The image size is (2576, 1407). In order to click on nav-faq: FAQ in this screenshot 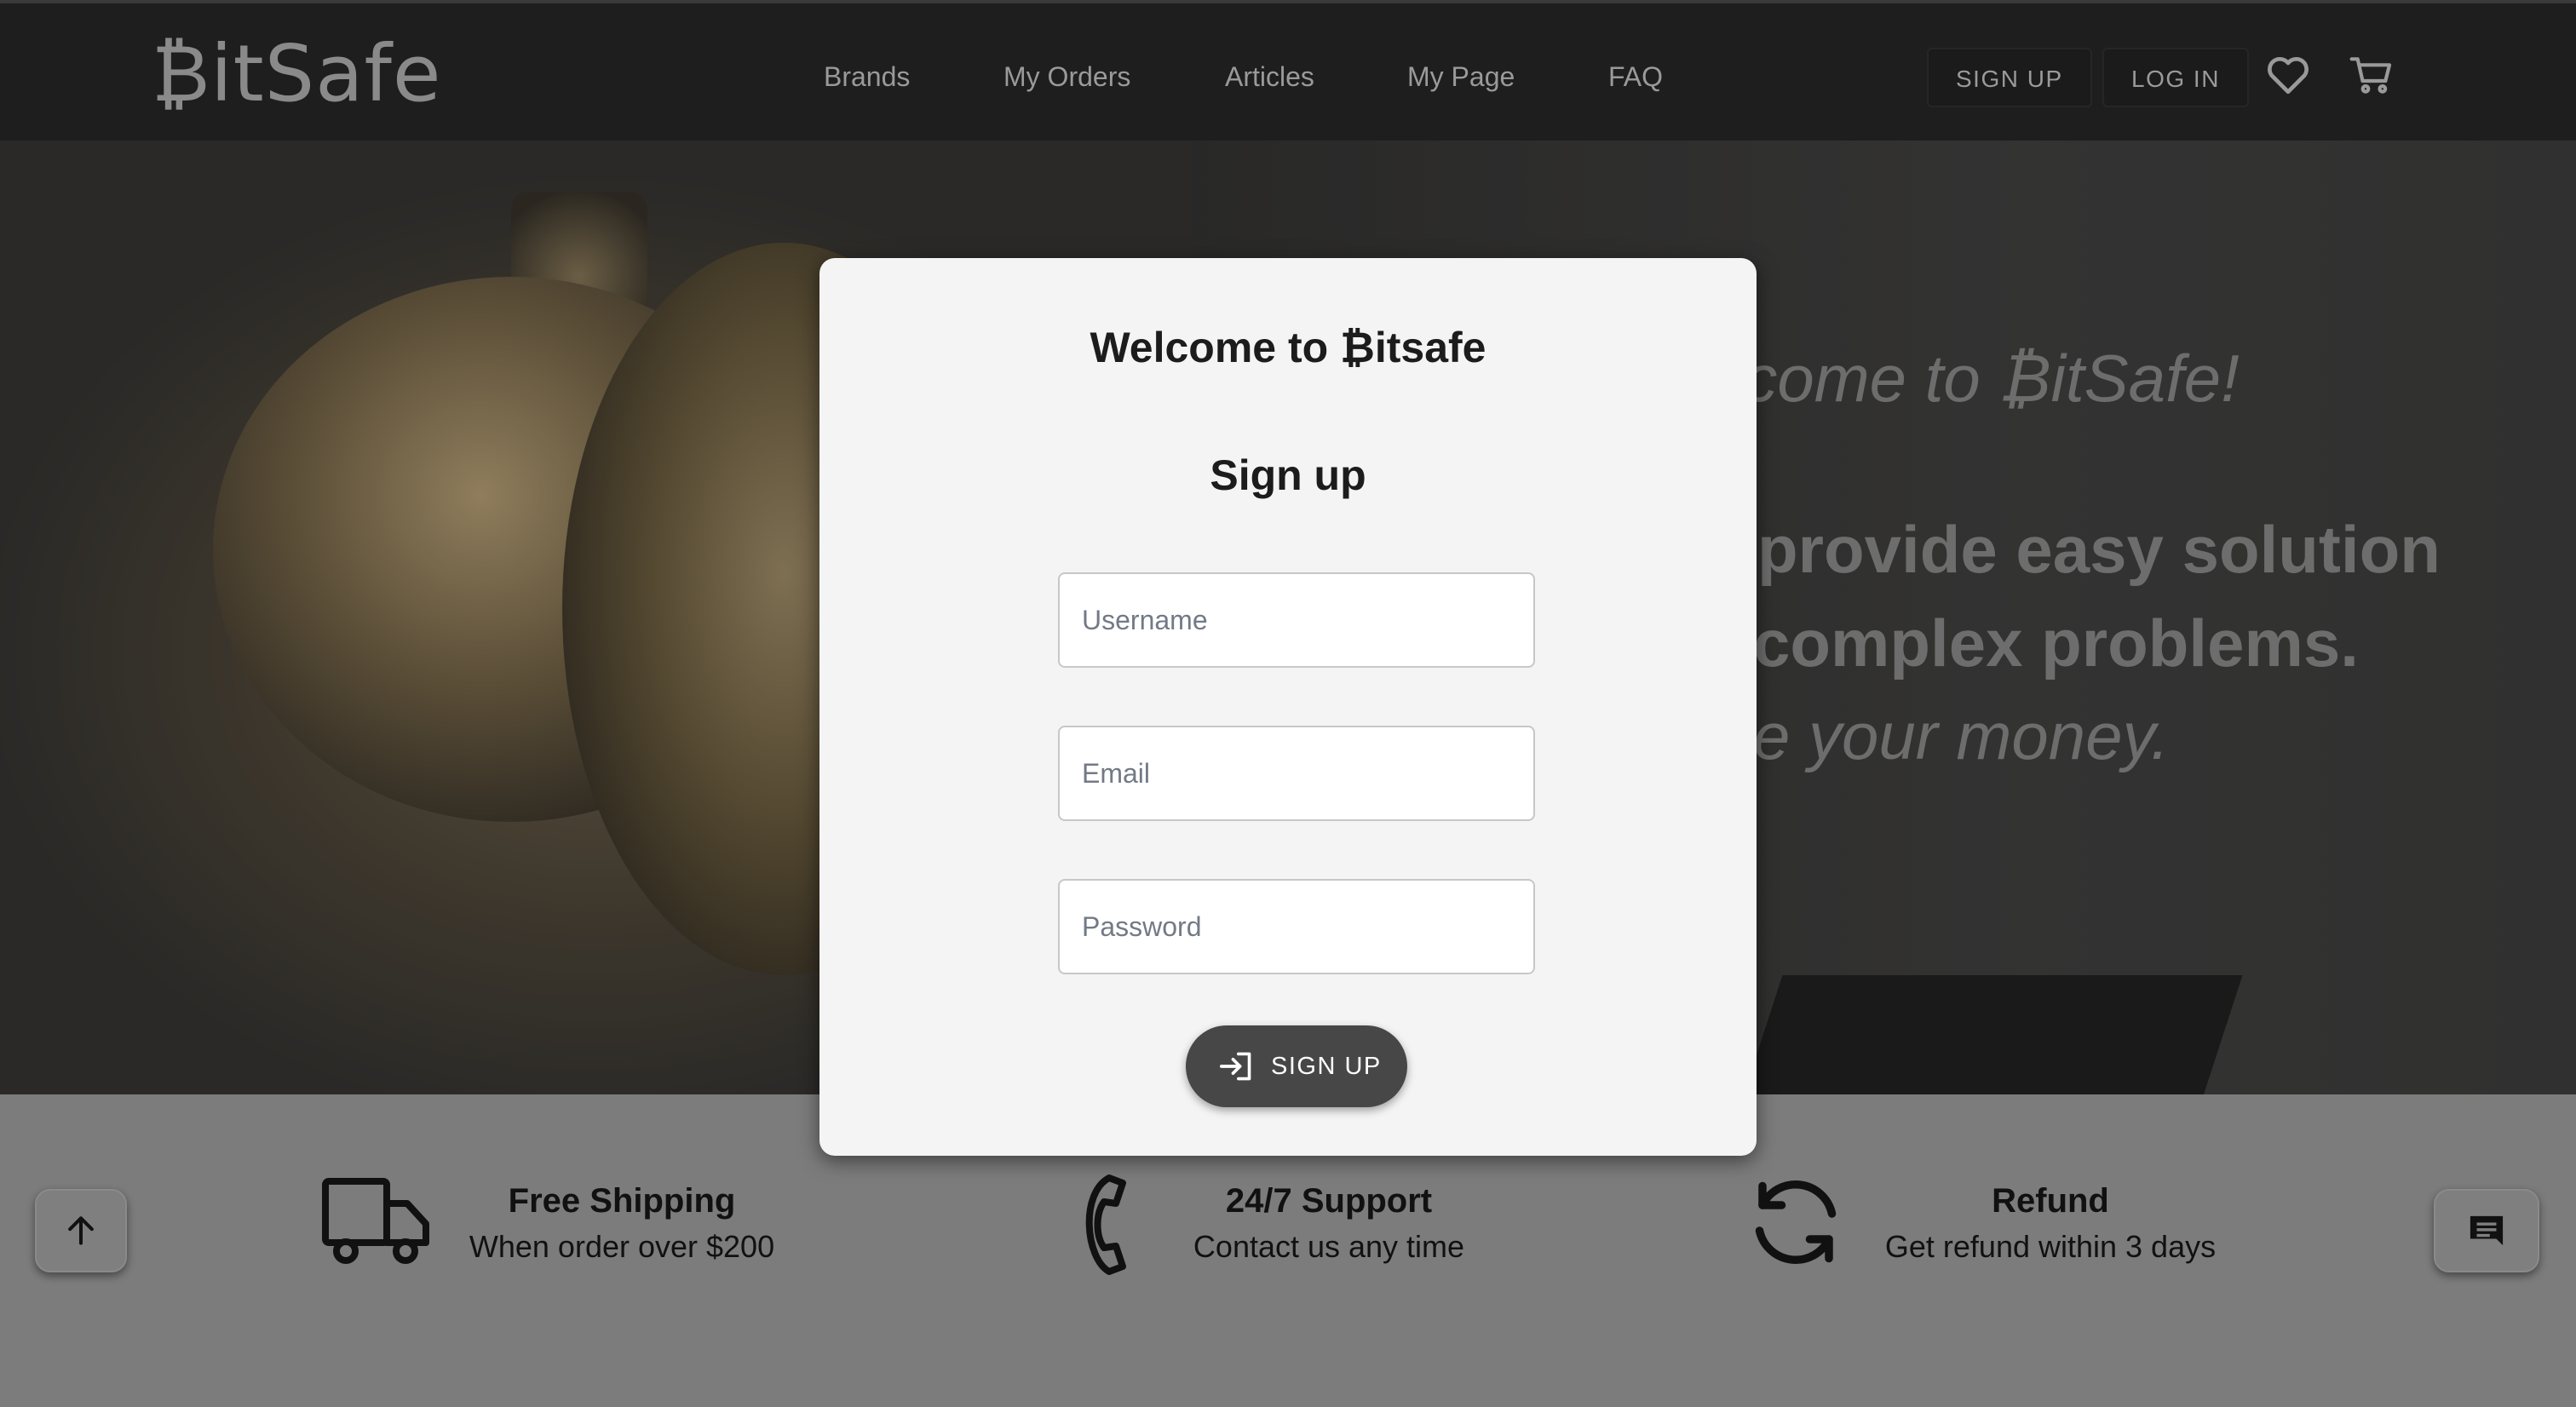, I will do `click(1635, 76)`.